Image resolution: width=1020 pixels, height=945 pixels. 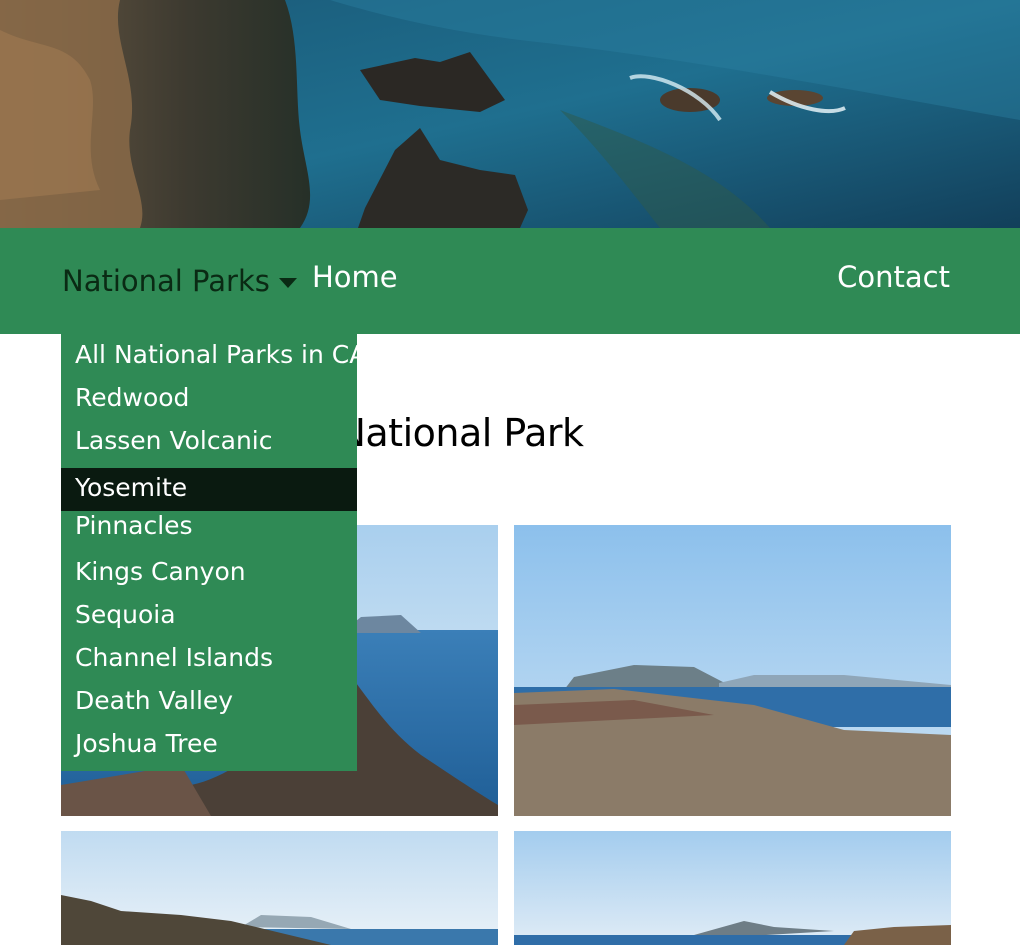 I want to click on dropdown-item-redwood: Redwood, so click(x=209, y=401).